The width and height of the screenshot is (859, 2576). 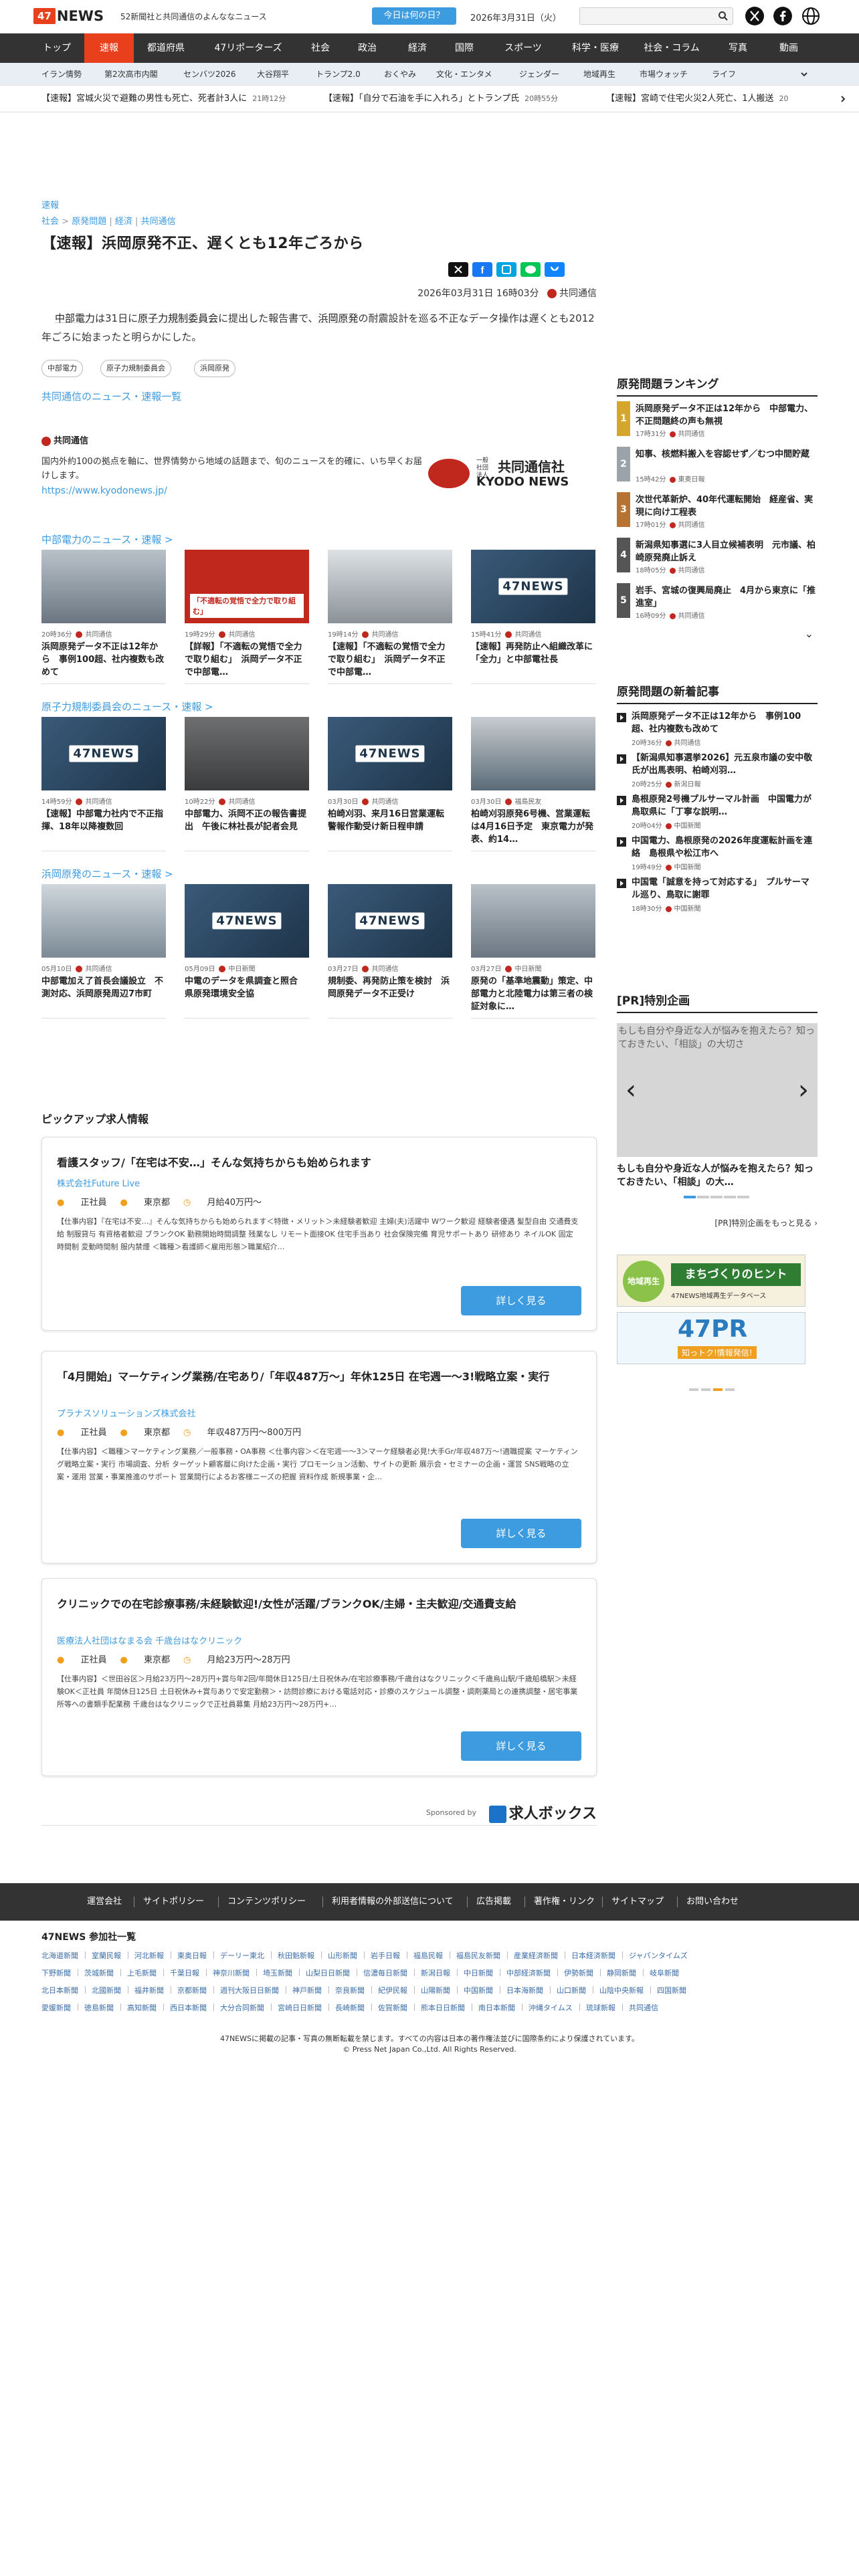 What do you see at coordinates (136, 368) in the screenshot?
I see `tag-nra: 原子力規制委員会` at bounding box center [136, 368].